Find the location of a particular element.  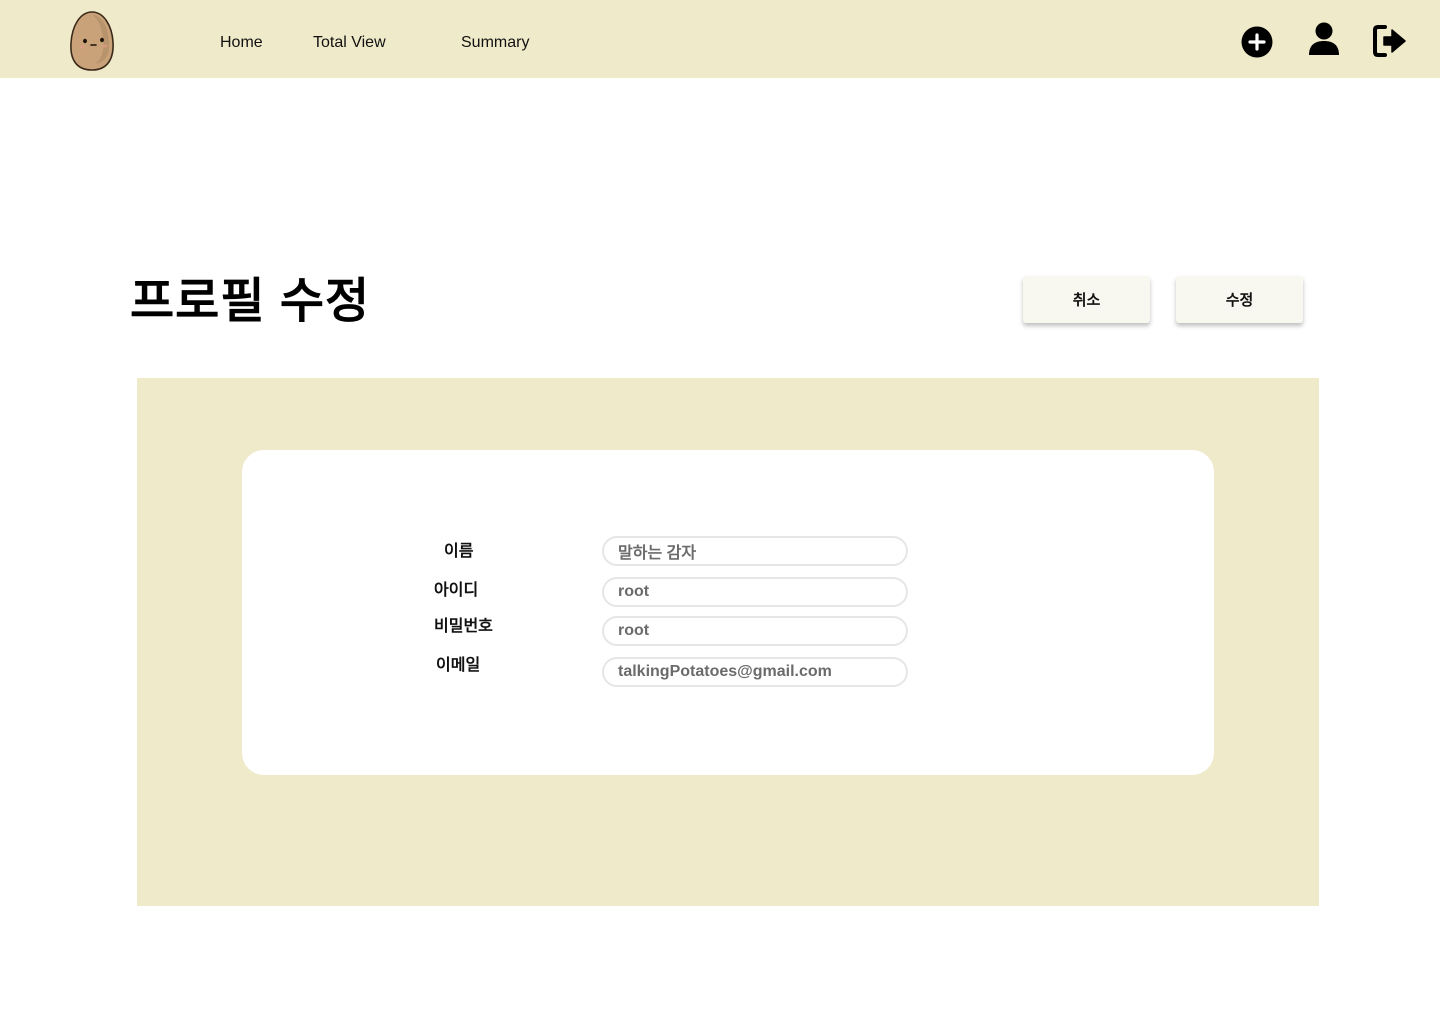

email-field is located at coordinates (755, 672).